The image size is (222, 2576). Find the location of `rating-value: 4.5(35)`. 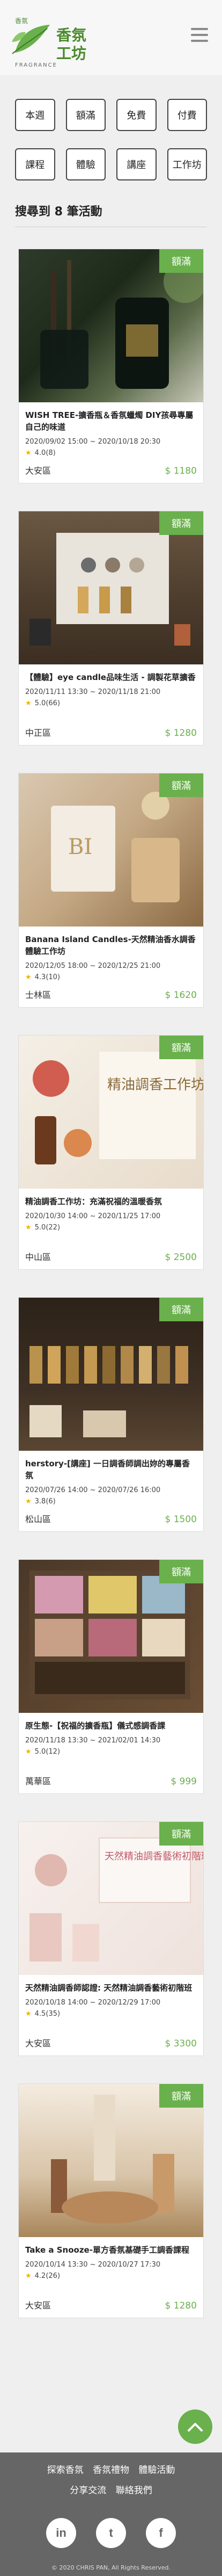

rating-value: 4.5(35) is located at coordinates (48, 2013).